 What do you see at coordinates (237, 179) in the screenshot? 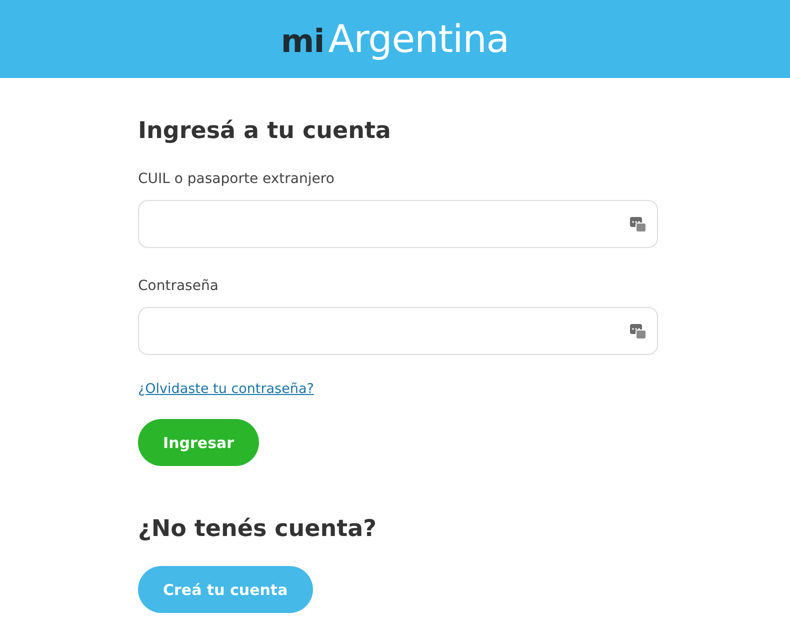
I see `field-label: CUIL o pasaporte extranjero` at bounding box center [237, 179].